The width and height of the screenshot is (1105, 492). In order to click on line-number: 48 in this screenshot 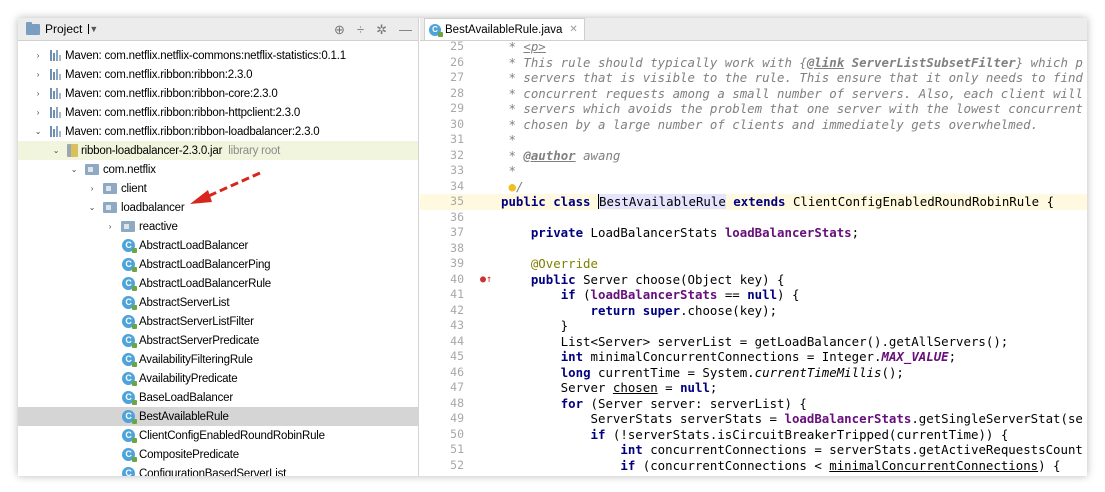, I will do `click(457, 402)`.